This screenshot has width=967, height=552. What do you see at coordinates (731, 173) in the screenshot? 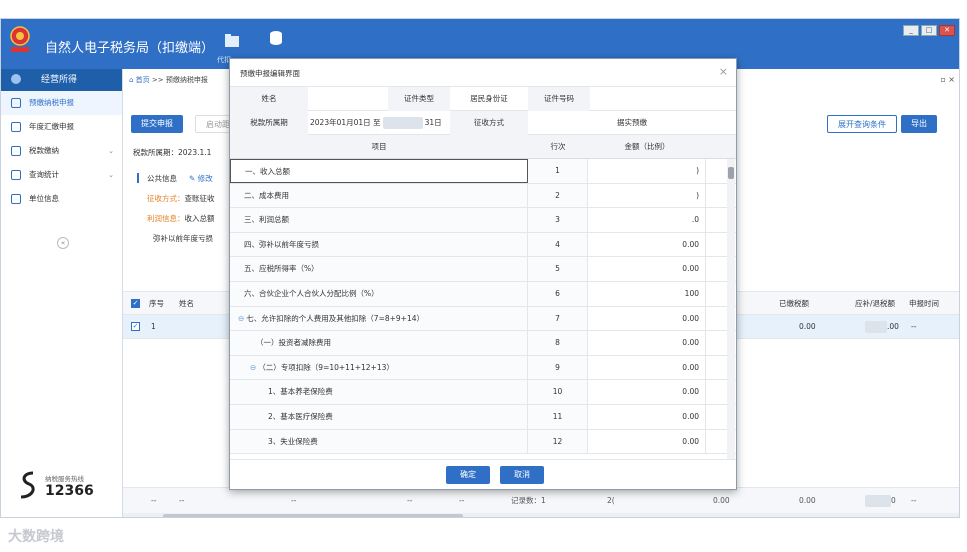
I see `dialog-scrollbar-thumb` at bounding box center [731, 173].